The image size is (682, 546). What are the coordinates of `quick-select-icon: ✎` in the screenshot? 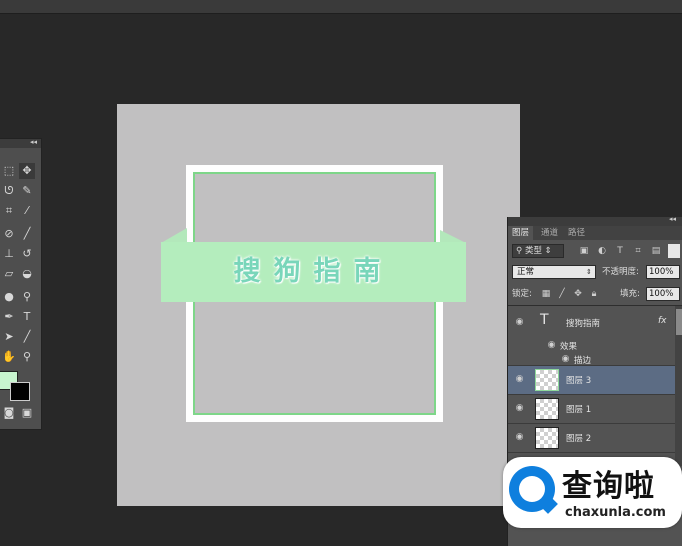 It's located at (27, 191).